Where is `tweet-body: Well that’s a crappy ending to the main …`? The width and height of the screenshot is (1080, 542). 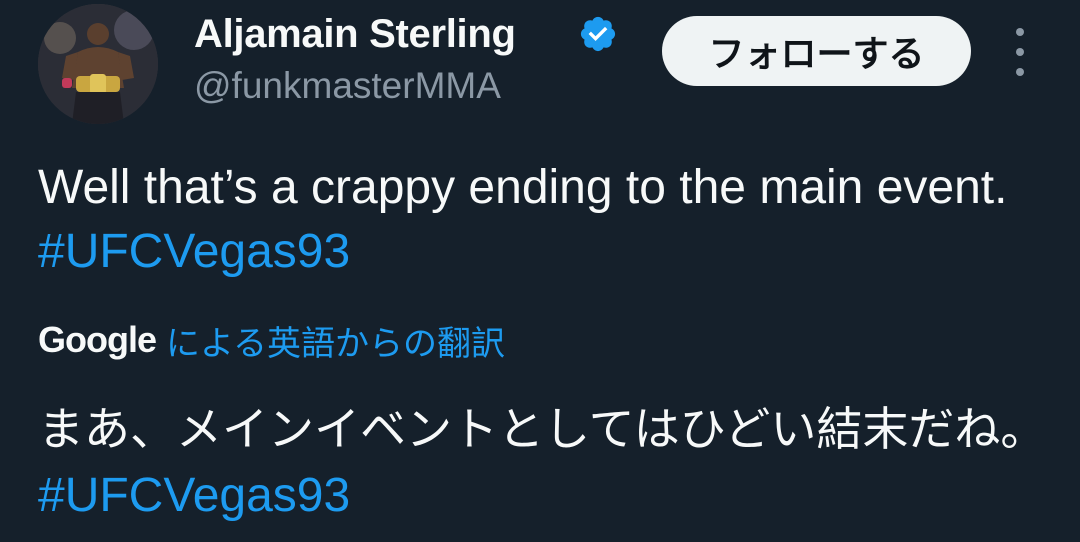
tweet-body: Well that’s a crappy ending to the main … is located at coordinates (523, 187).